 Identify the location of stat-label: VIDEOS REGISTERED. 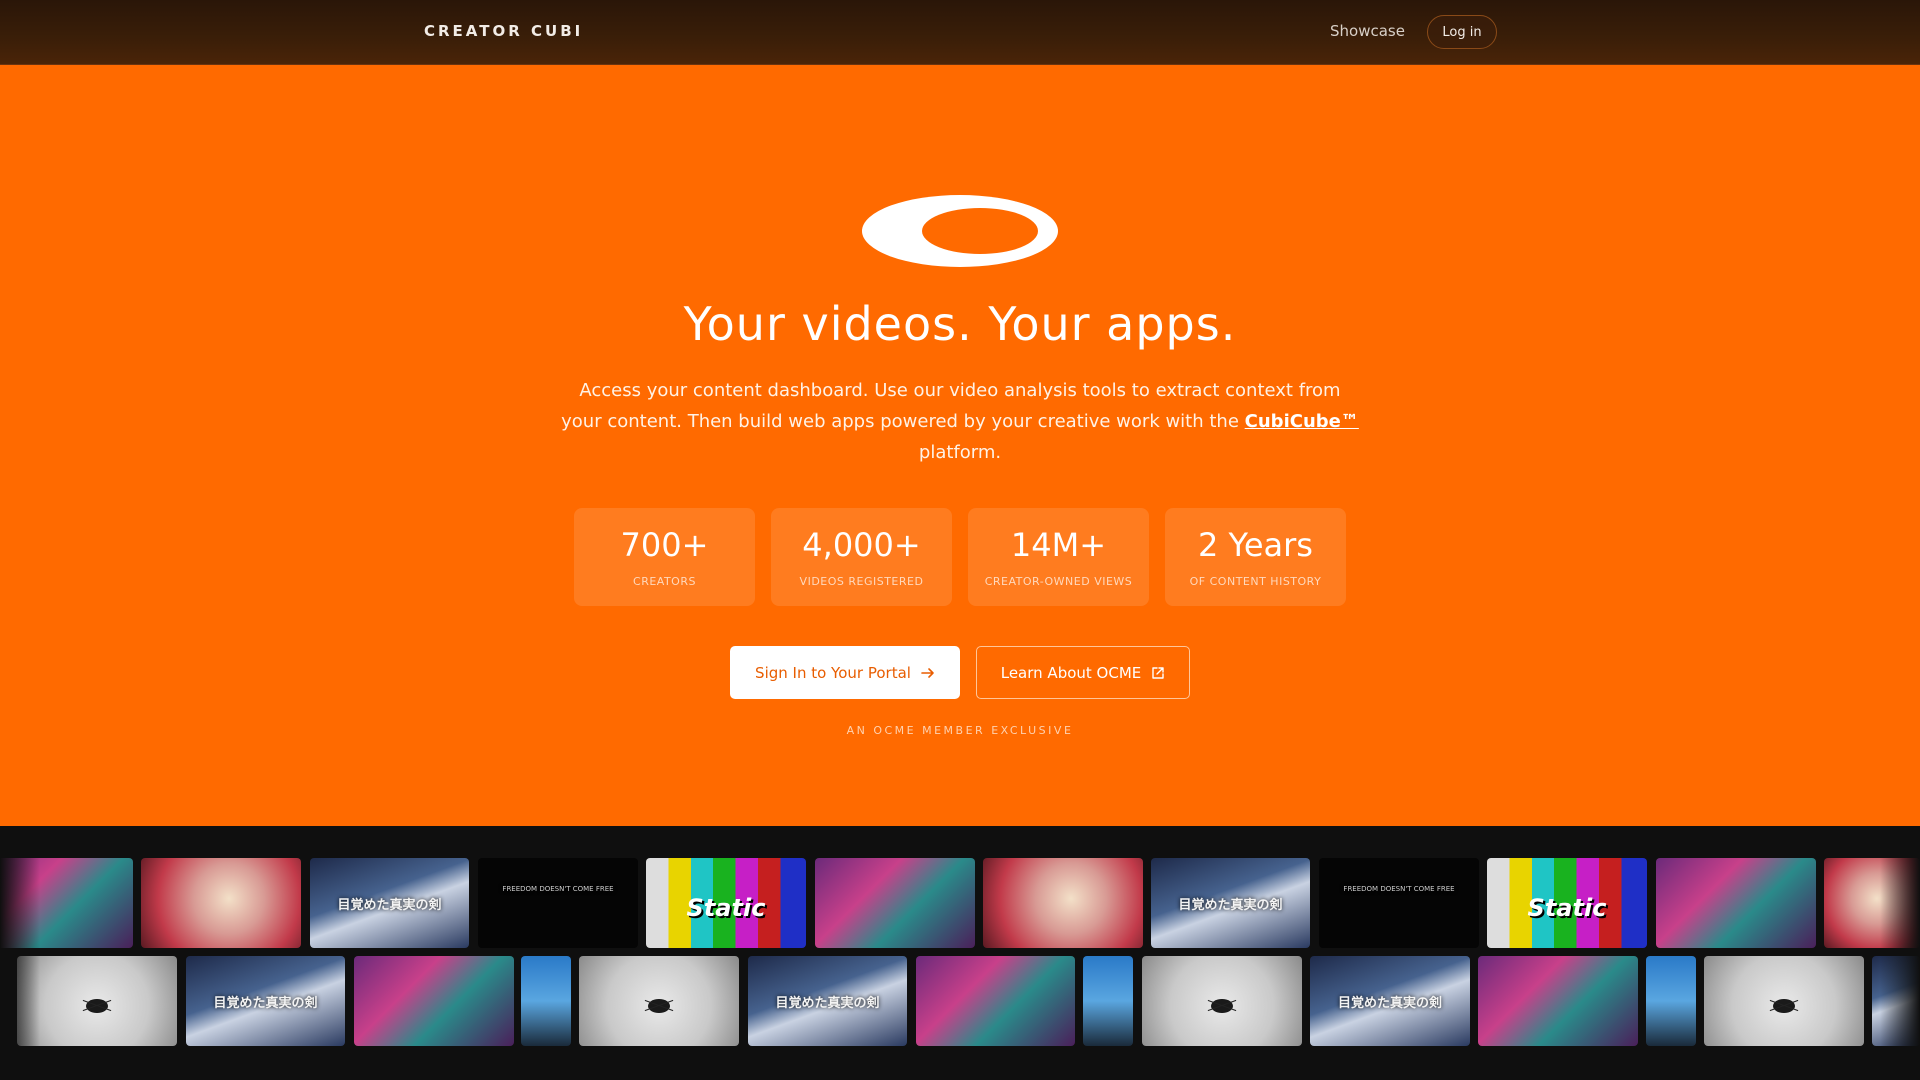
(861, 581).